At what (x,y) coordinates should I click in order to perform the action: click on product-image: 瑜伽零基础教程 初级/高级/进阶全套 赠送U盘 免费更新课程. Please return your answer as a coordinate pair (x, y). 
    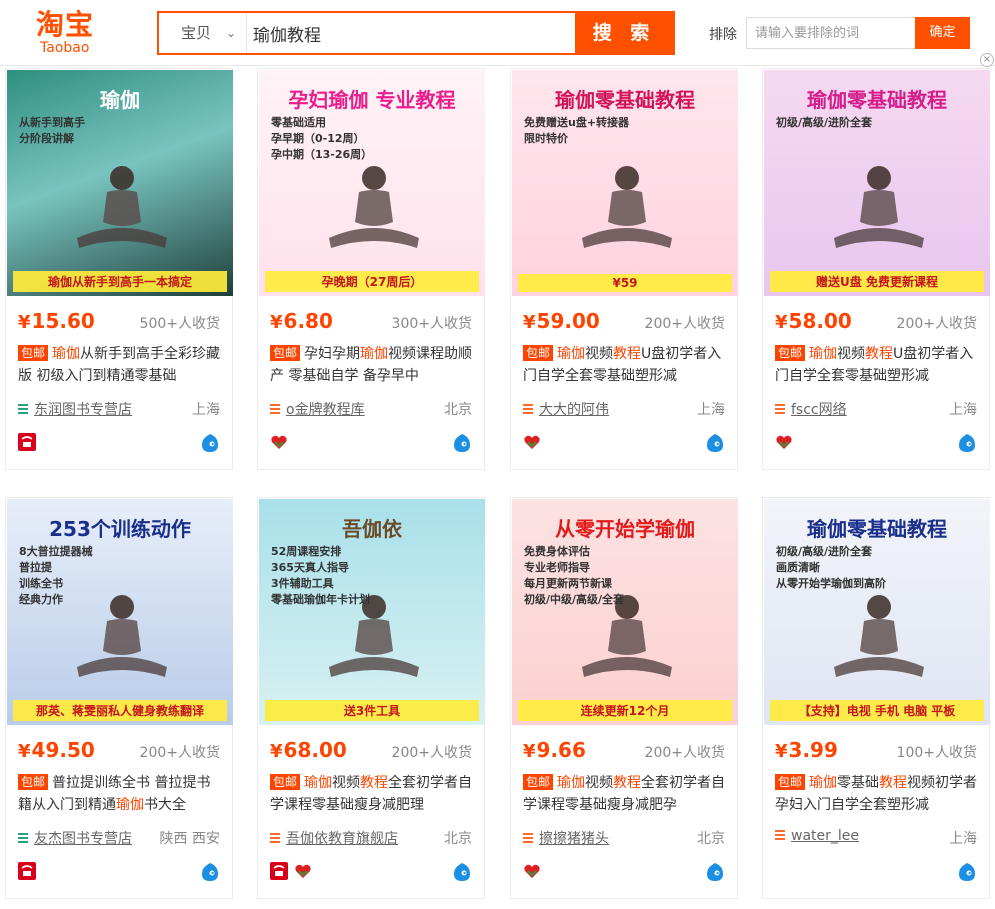
    Looking at the image, I should click on (877, 183).